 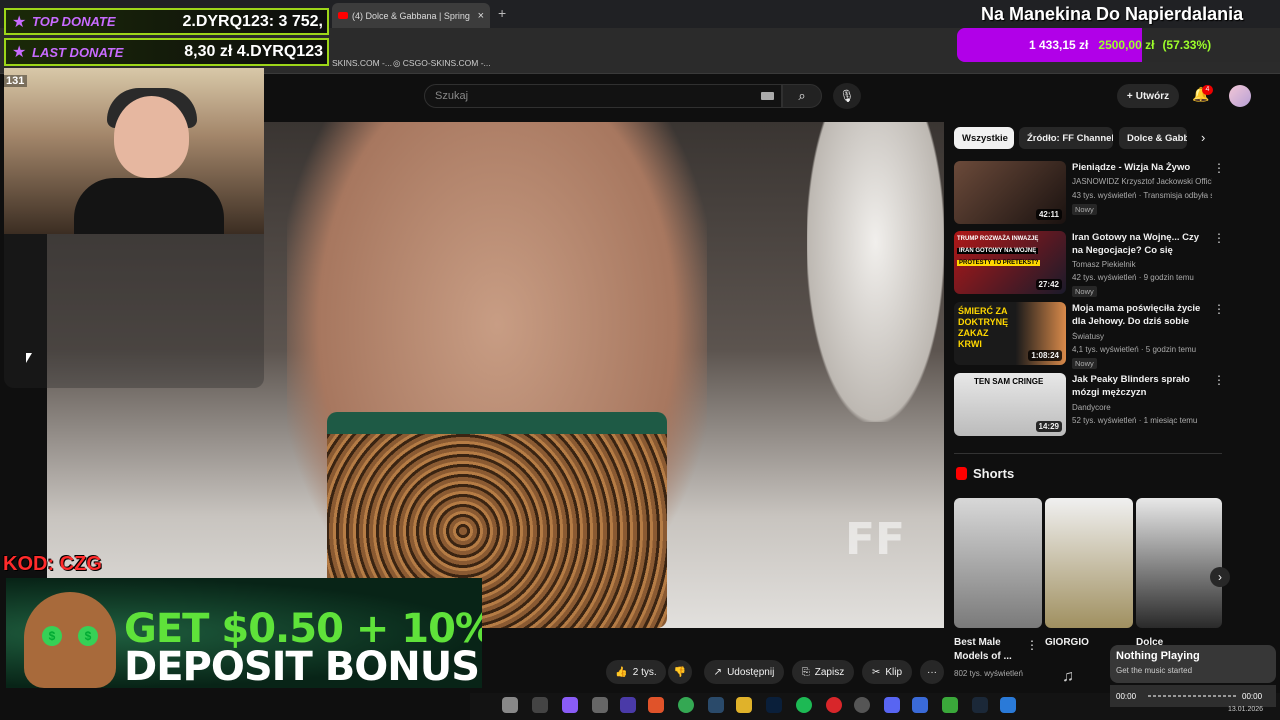 I want to click on search-icon: ⌕, so click(x=802, y=95).